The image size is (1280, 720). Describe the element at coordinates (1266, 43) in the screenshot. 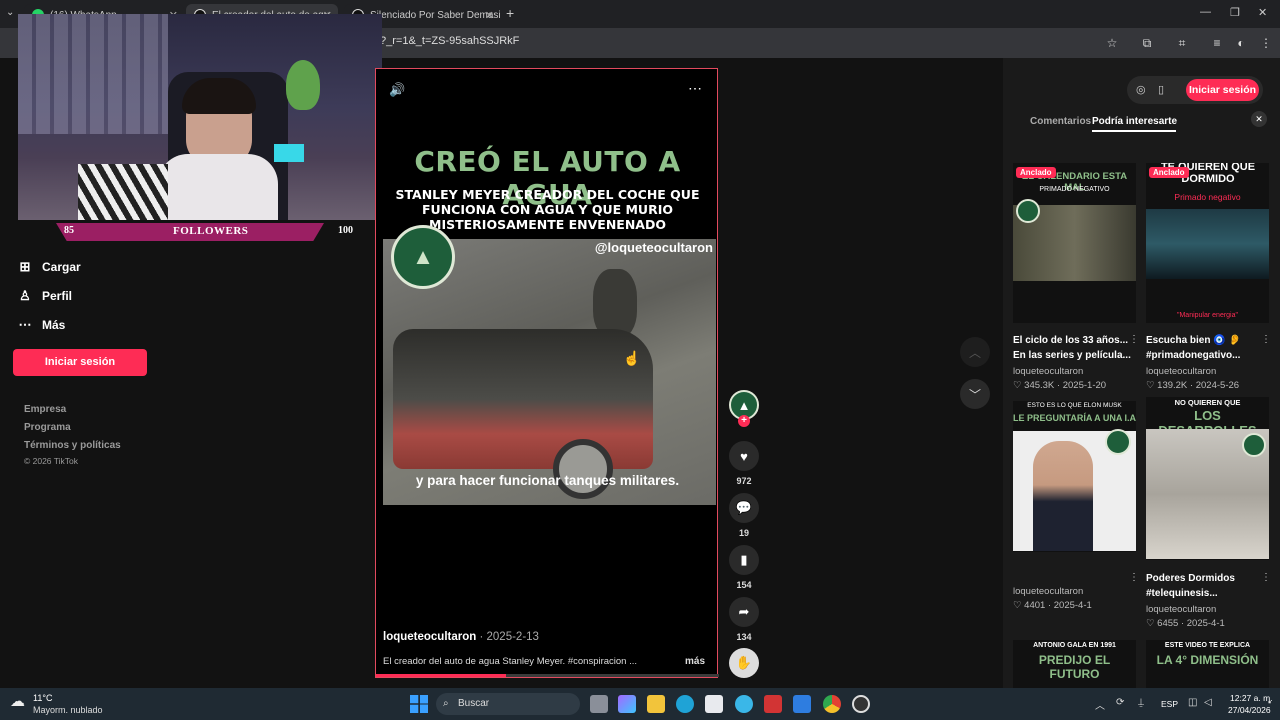

I see `chrome-menu-icon: ⋮` at that location.